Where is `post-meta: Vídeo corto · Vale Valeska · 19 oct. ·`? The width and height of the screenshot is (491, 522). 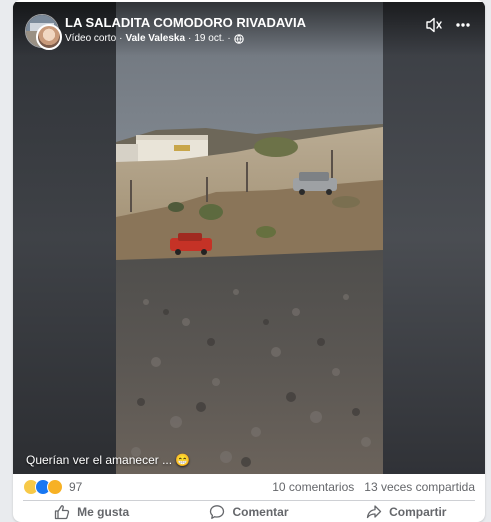
post-meta: Vídeo corto · Vale Valeska · 19 oct. · is located at coordinates (154, 38).